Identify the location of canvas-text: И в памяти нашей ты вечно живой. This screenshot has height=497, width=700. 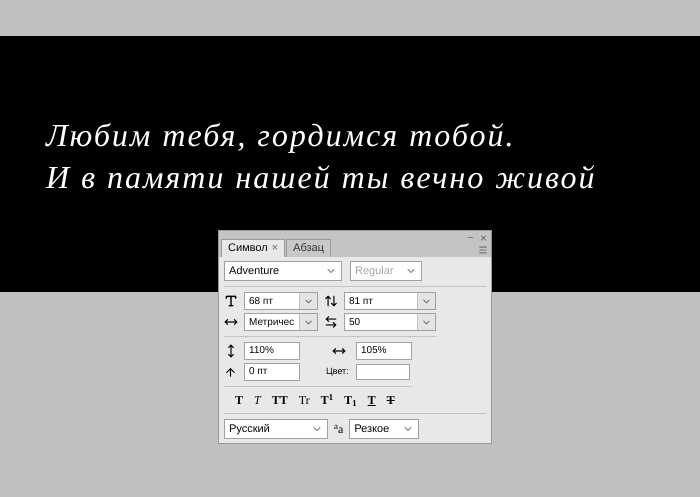
(321, 177).